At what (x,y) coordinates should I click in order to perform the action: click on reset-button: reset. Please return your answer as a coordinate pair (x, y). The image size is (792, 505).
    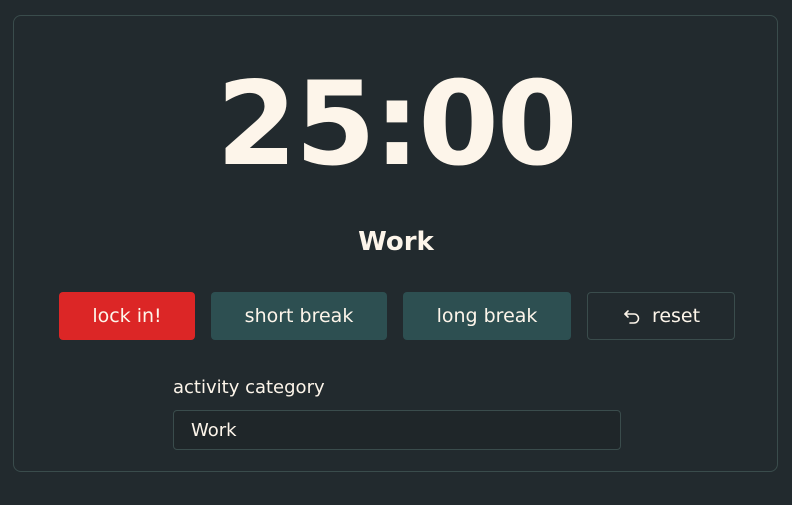
    Looking at the image, I should click on (661, 316).